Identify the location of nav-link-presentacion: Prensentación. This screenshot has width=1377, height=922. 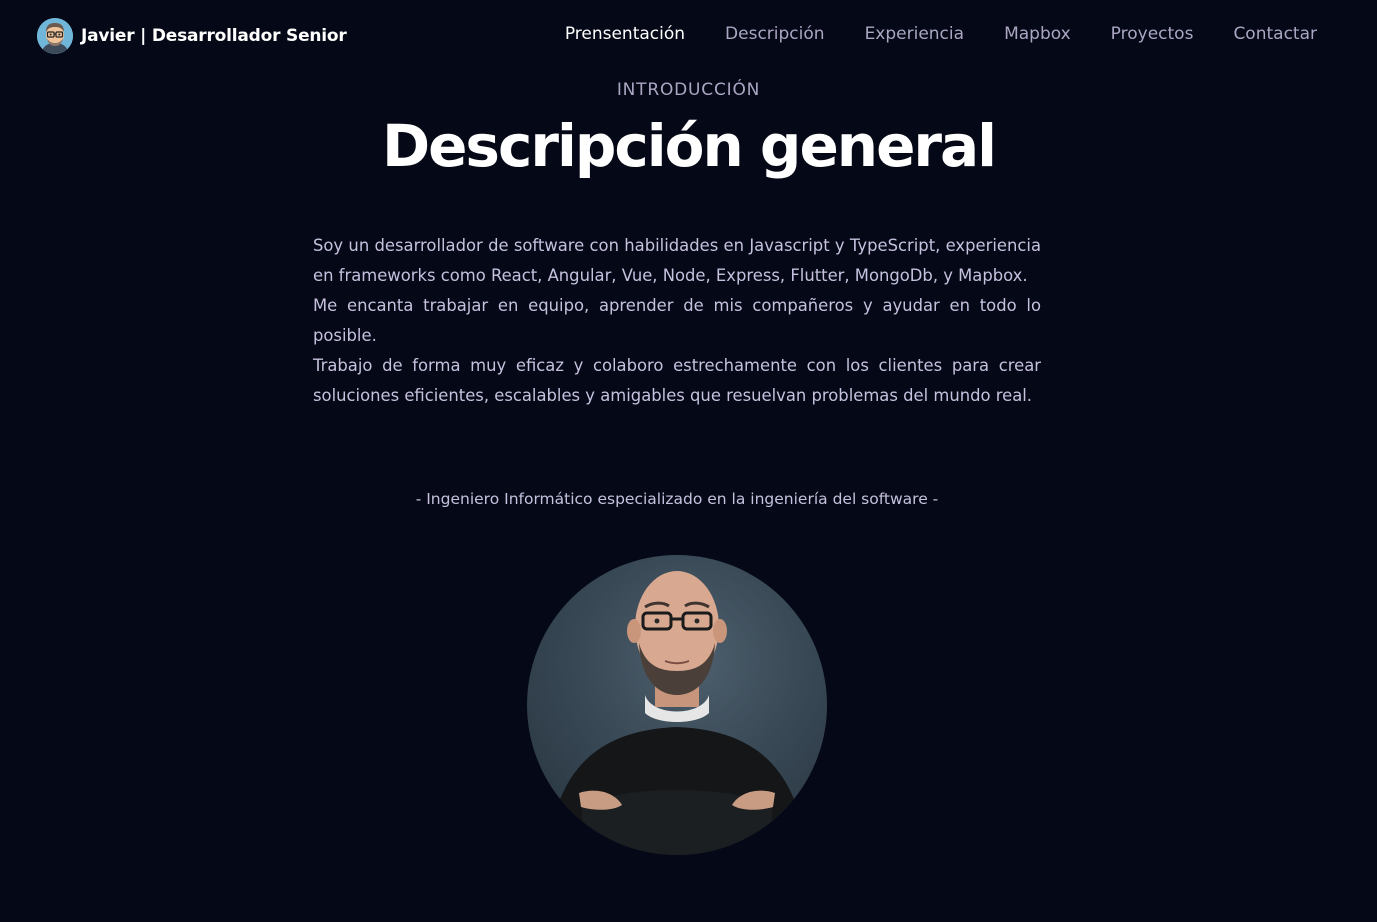
(625, 34).